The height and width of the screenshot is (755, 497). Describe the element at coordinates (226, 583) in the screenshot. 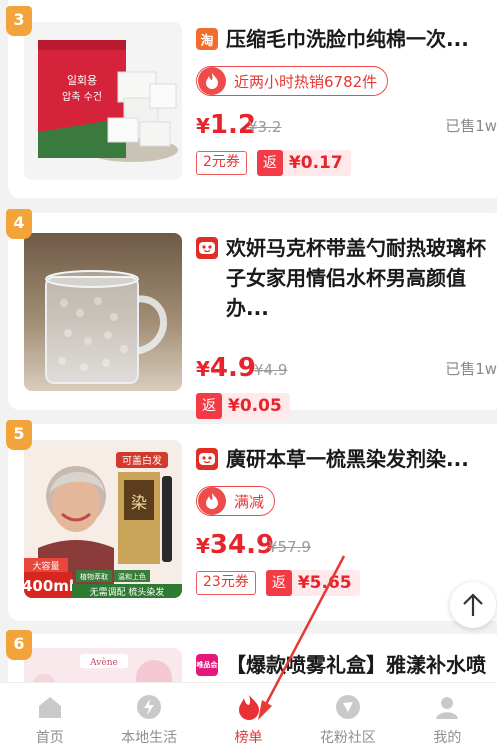

I see `coupon-tag: 23元券` at that location.